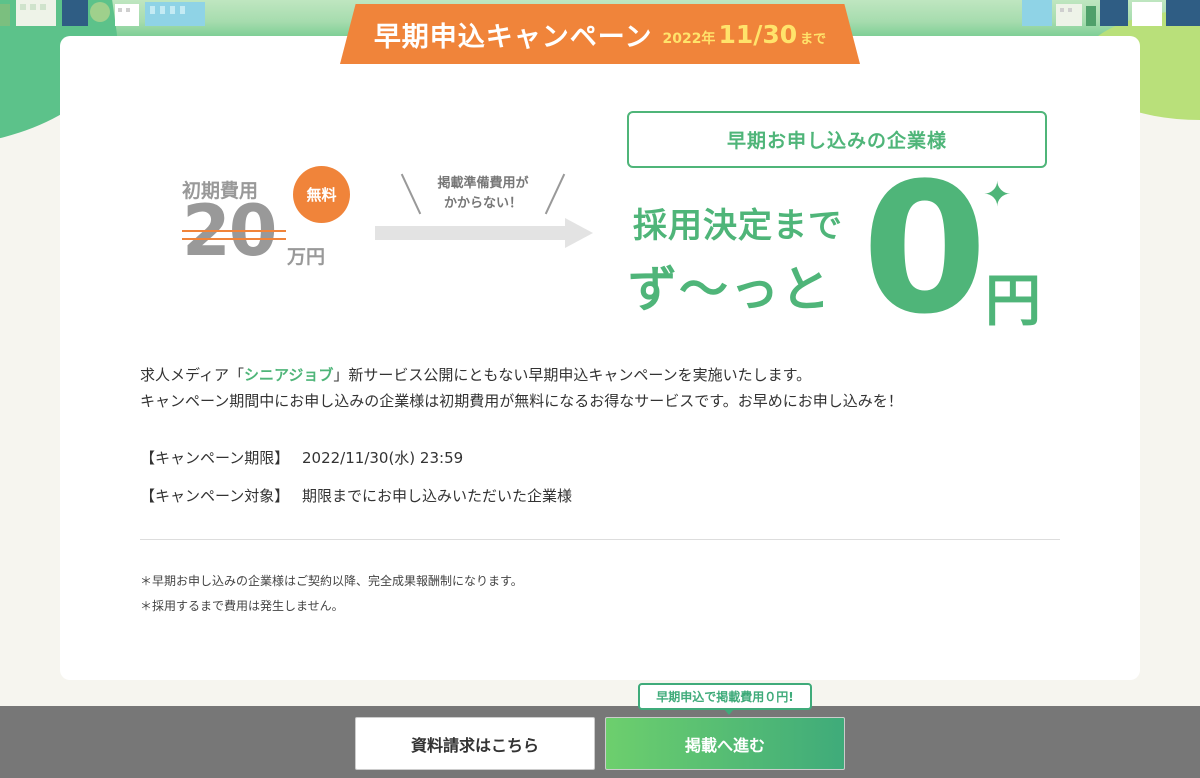 The height and width of the screenshot is (778, 1200). I want to click on fine-print-note: ＊採用するまで費用は発生しません。, so click(242, 606).